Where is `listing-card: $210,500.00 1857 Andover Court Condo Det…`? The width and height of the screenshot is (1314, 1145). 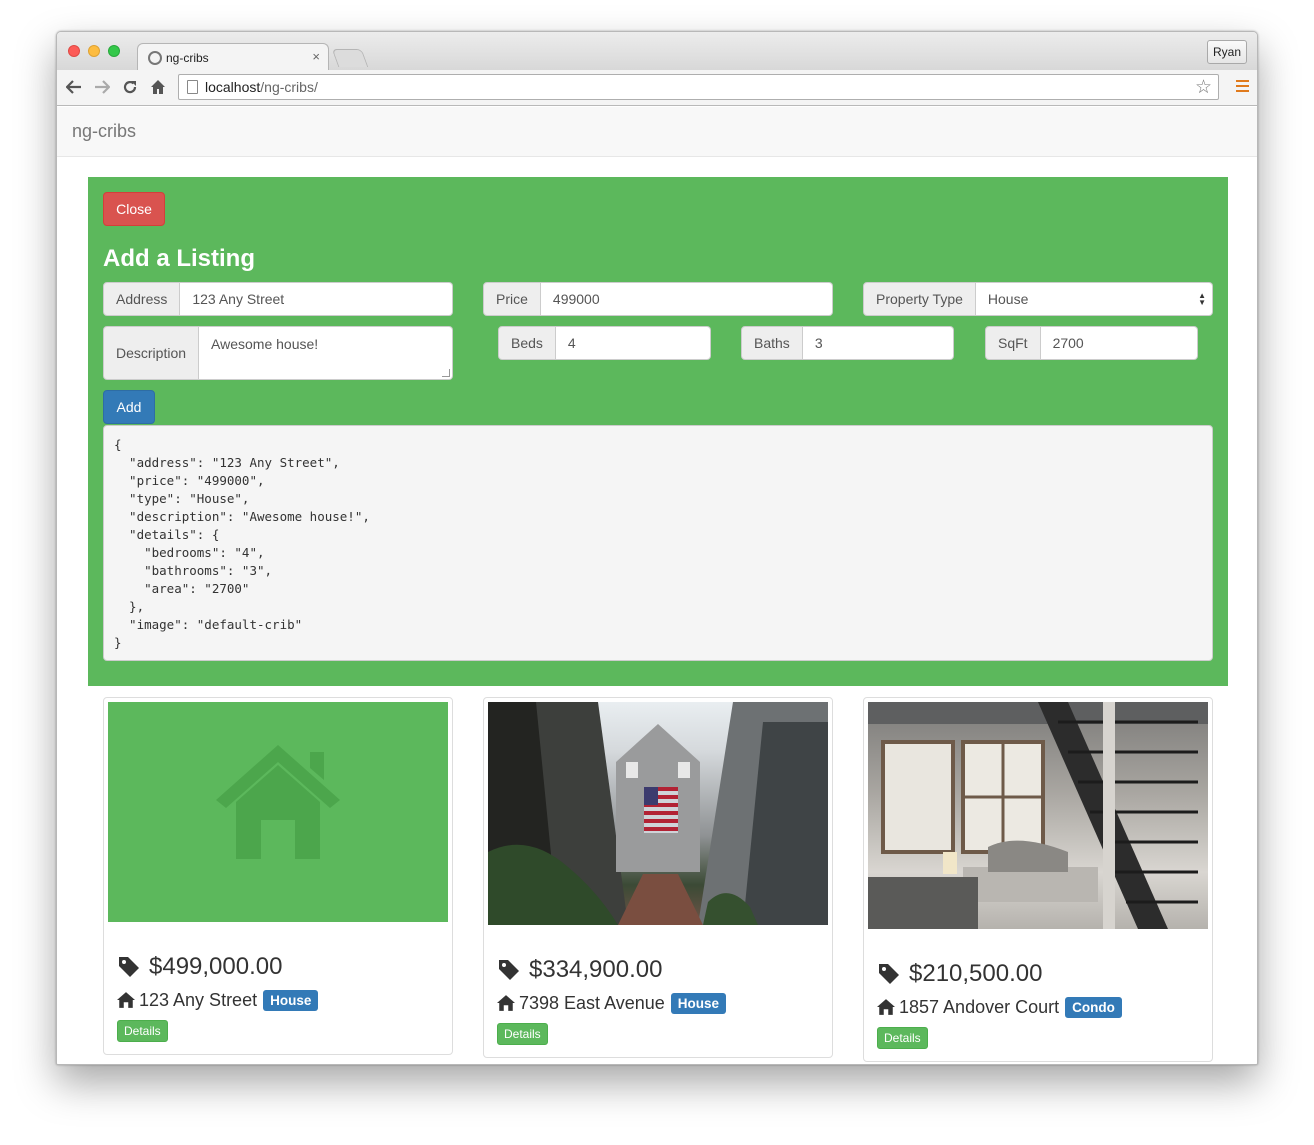
listing-card: $210,500.00 1857 Andover Court Condo Det… is located at coordinates (1038, 879).